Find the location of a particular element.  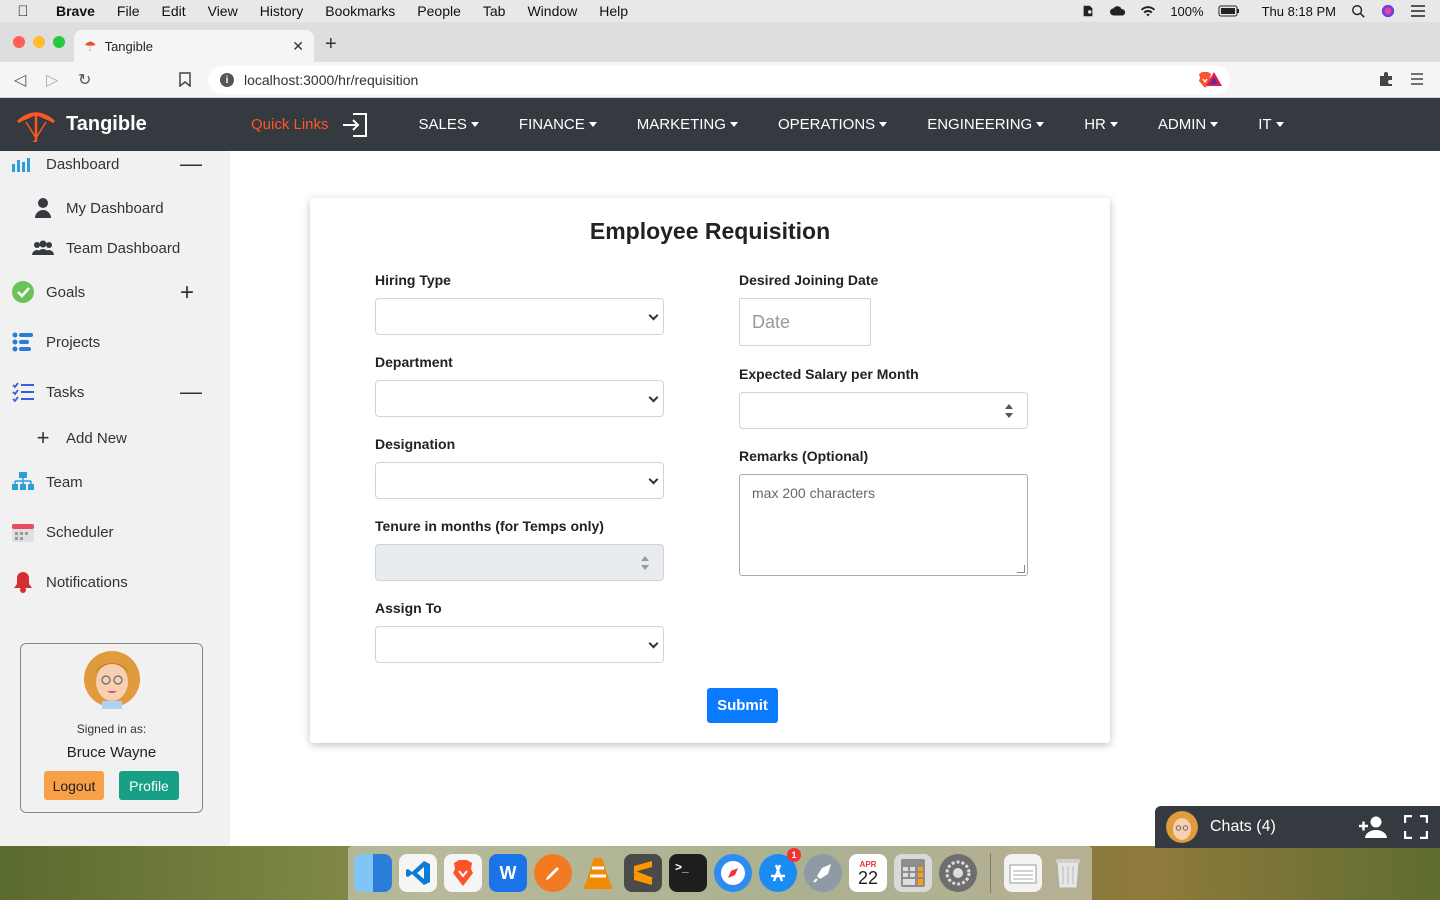

menu-view: View is located at coordinates (223, 11).